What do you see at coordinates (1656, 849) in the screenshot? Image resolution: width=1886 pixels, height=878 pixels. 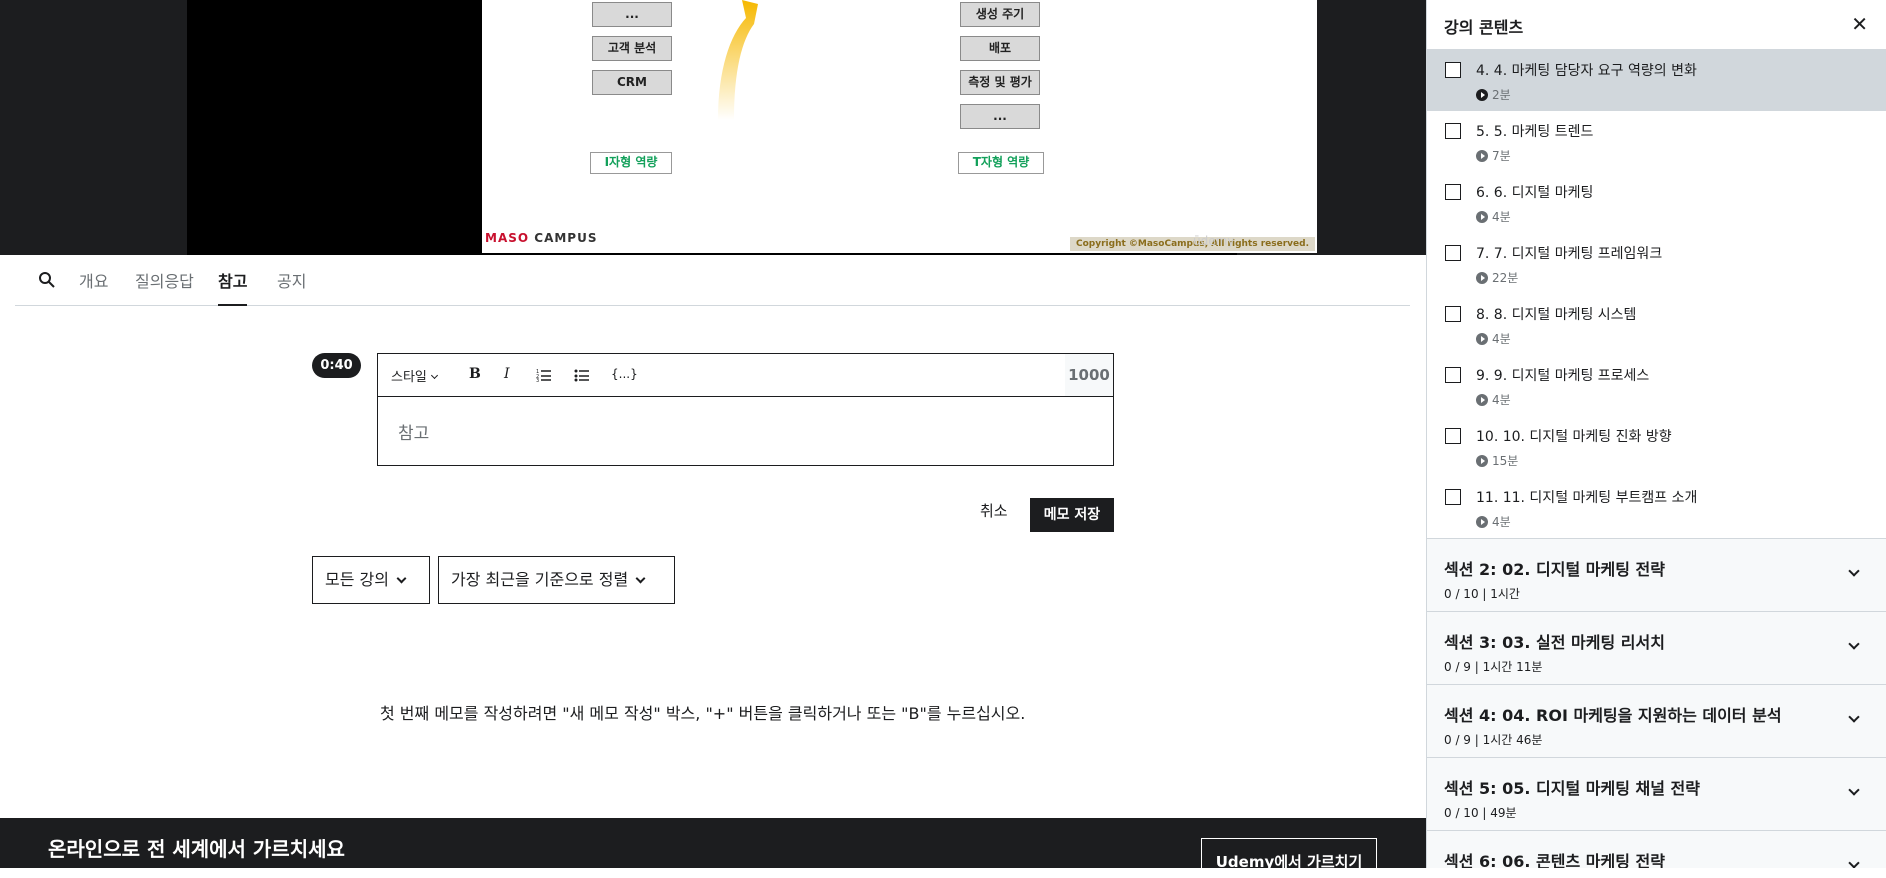 I see `section-header: 섹션 6: 06. 콘텐츠 마케팅 전략` at bounding box center [1656, 849].